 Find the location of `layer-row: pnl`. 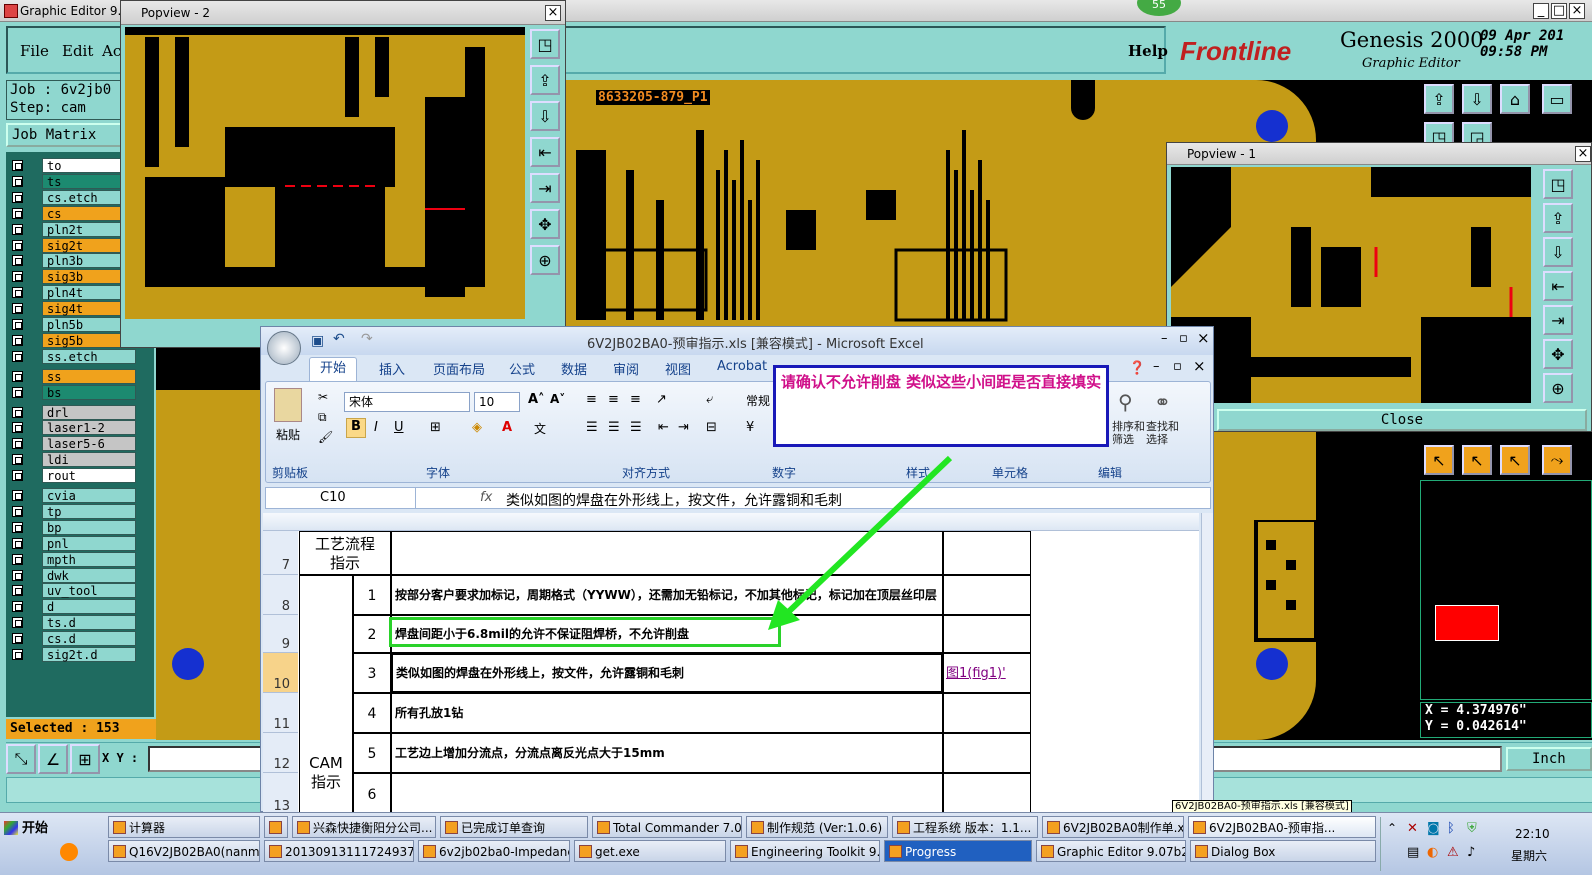

layer-row: pnl is located at coordinates (73, 543).